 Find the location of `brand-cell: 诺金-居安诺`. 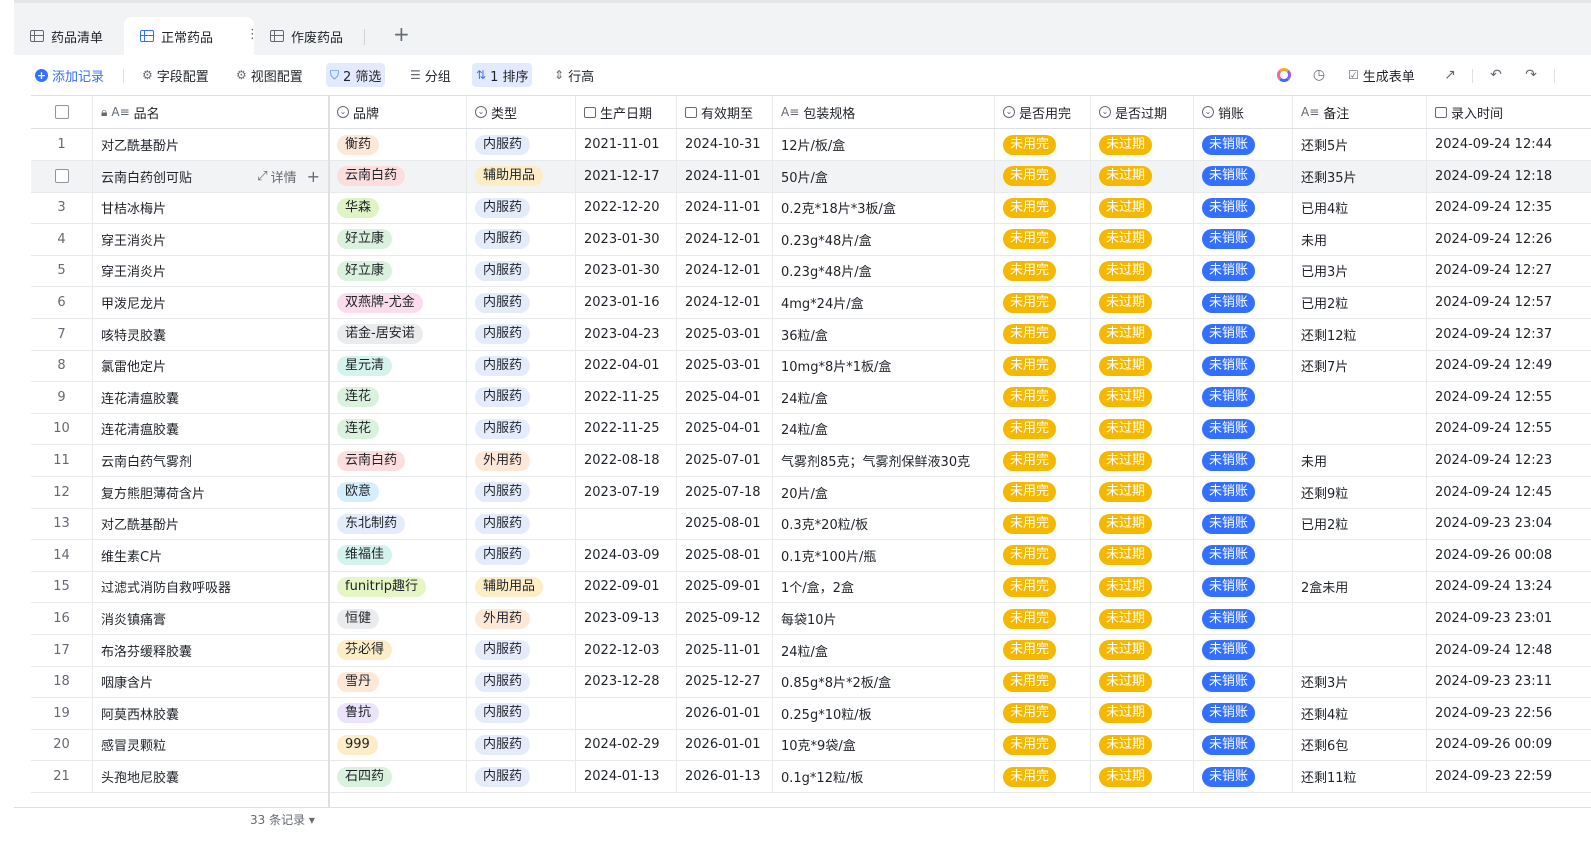

brand-cell: 诺金-居安诺 is located at coordinates (398, 334).